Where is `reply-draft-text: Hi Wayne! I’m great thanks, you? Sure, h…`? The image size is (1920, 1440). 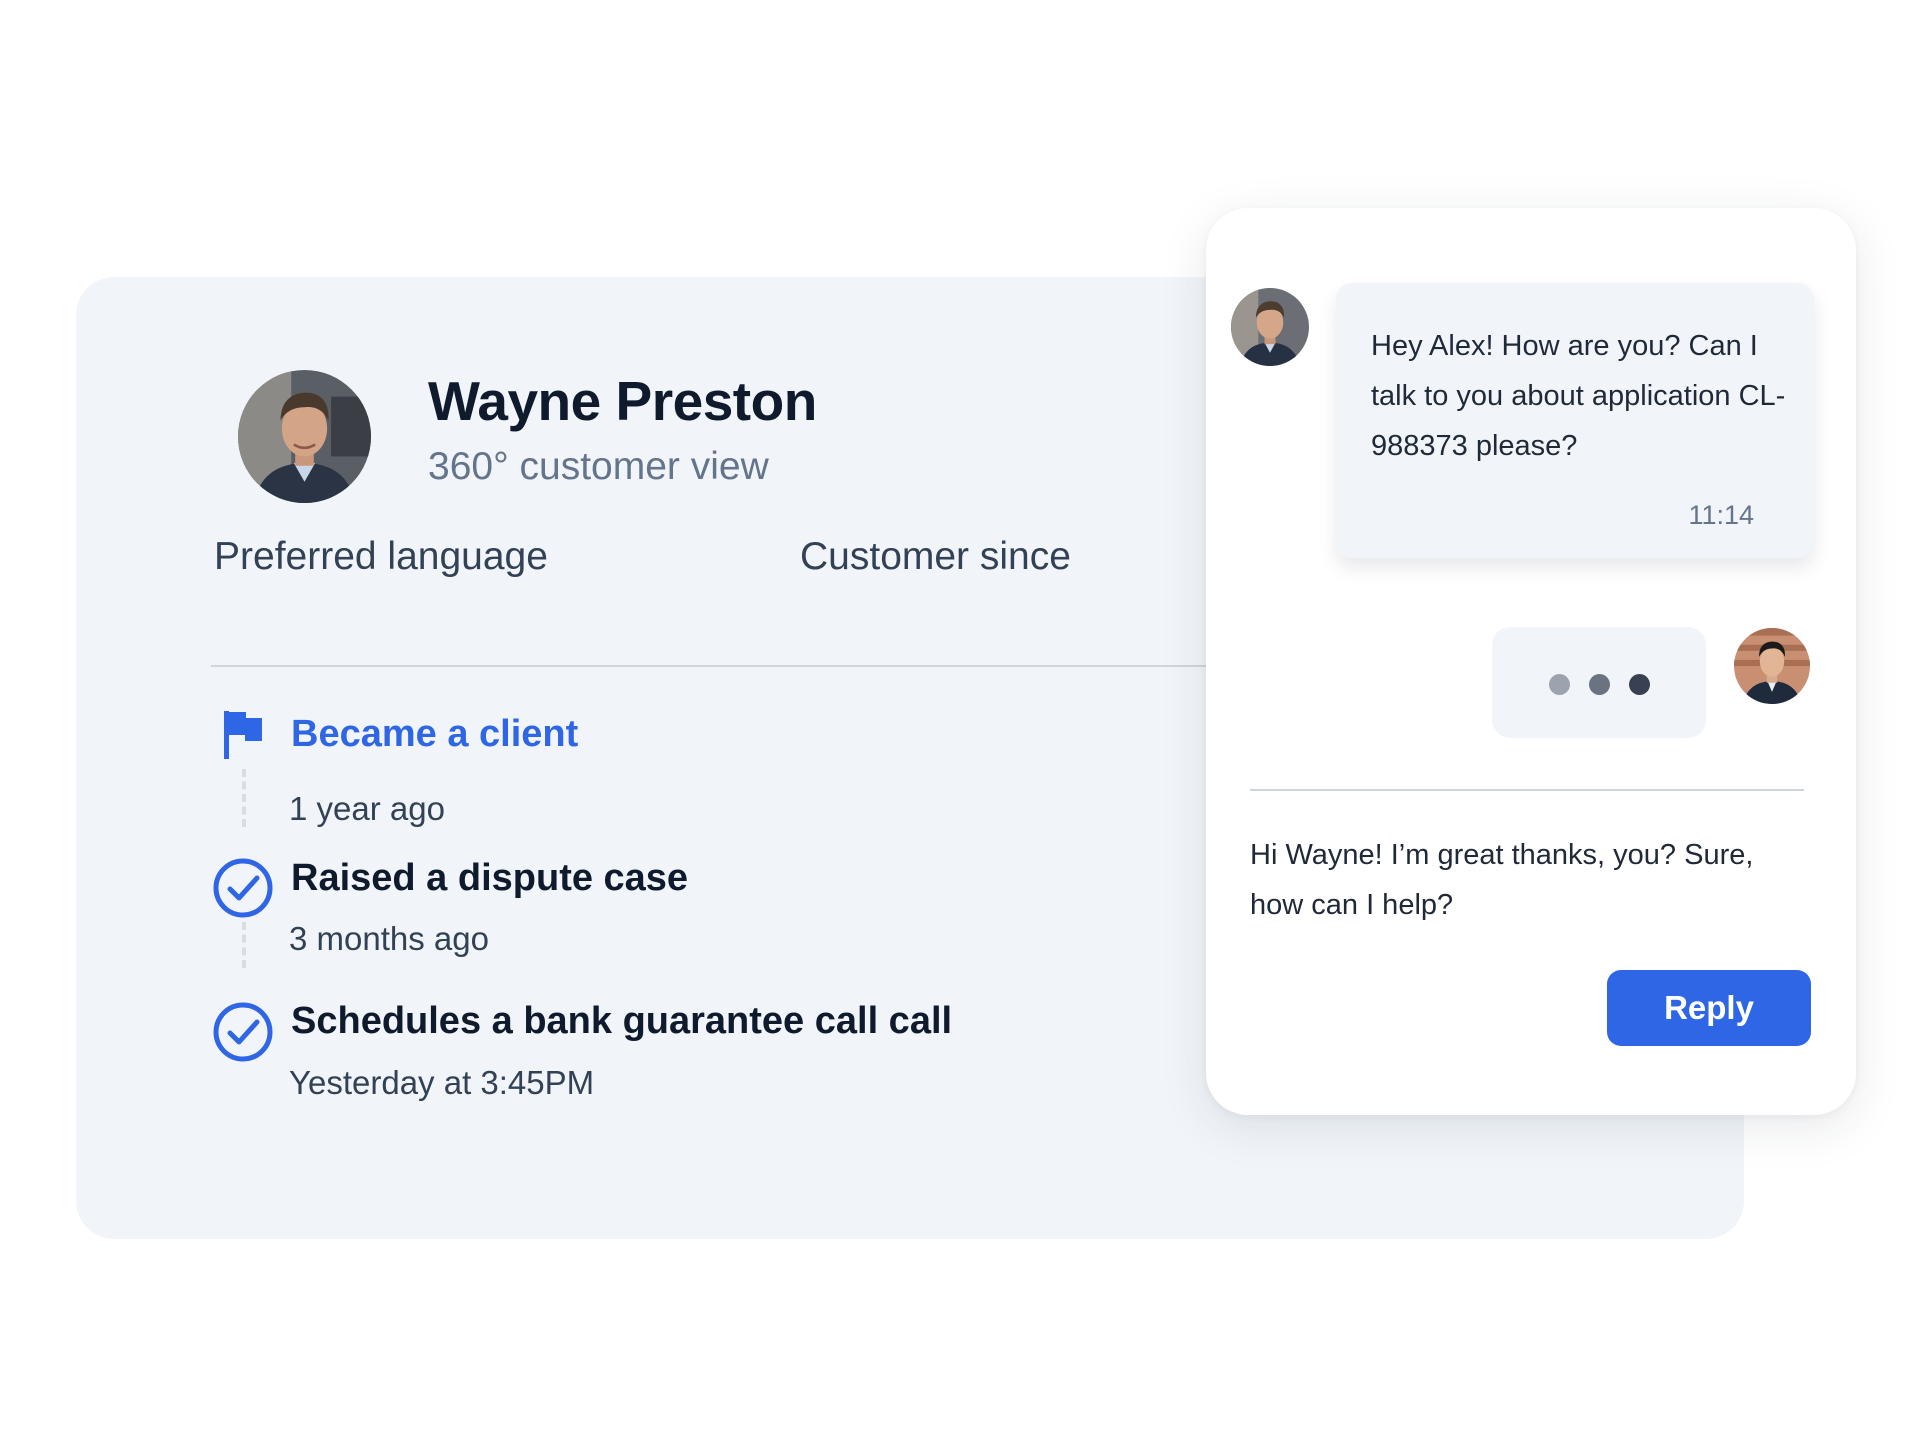
reply-draft-text: Hi Wayne! I’m great thanks, you? Sure, h… is located at coordinates (1530, 880).